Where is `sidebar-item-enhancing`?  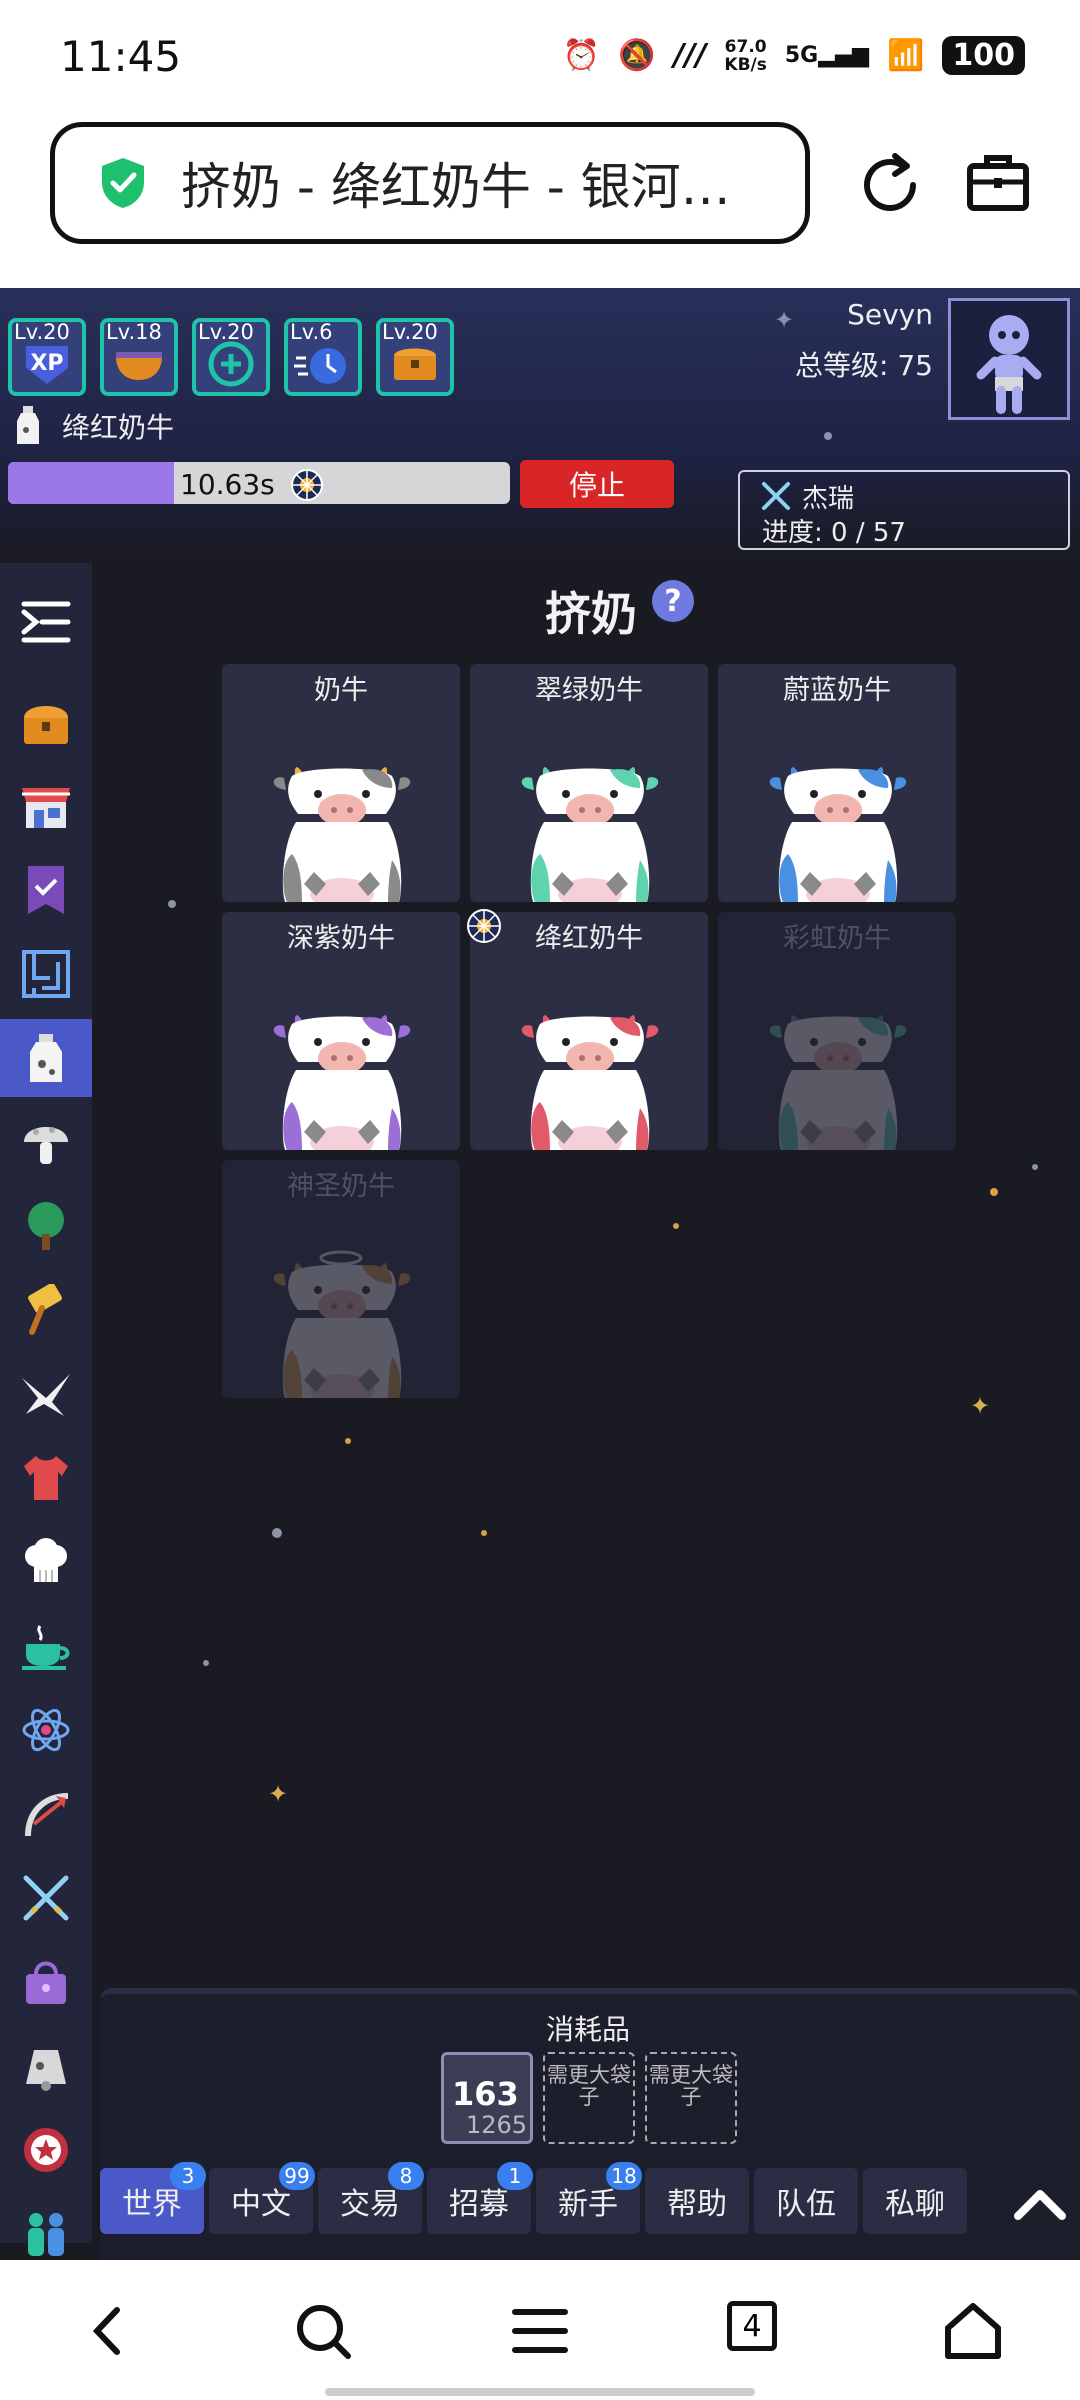
sidebar-item-enhancing is located at coordinates (46, 1730).